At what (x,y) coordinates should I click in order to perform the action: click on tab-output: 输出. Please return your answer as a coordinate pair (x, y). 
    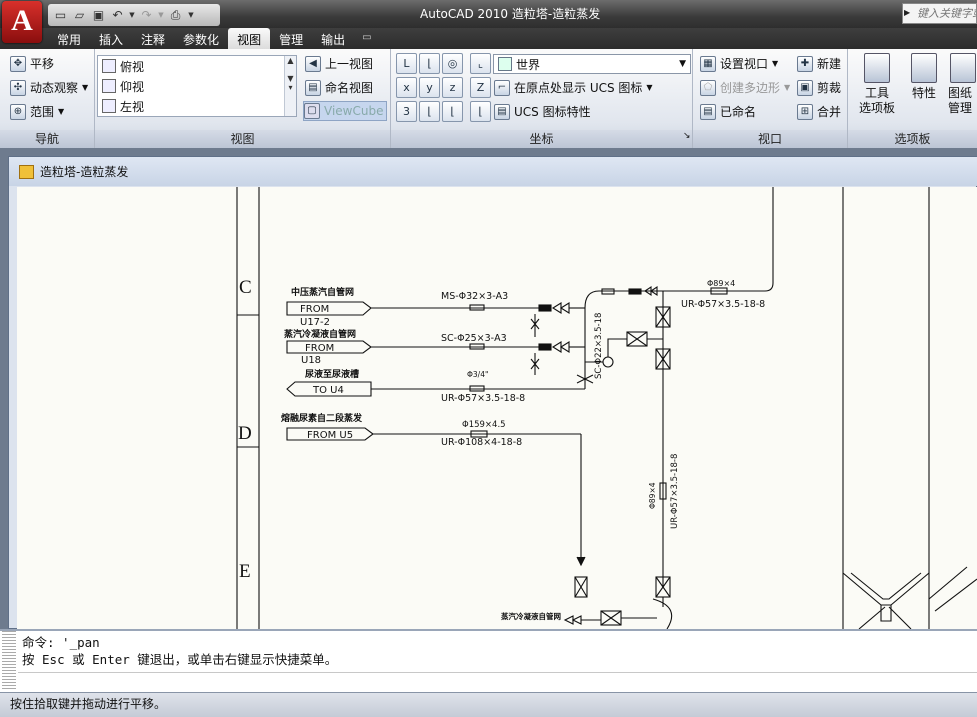
    Looking at the image, I should click on (333, 38).